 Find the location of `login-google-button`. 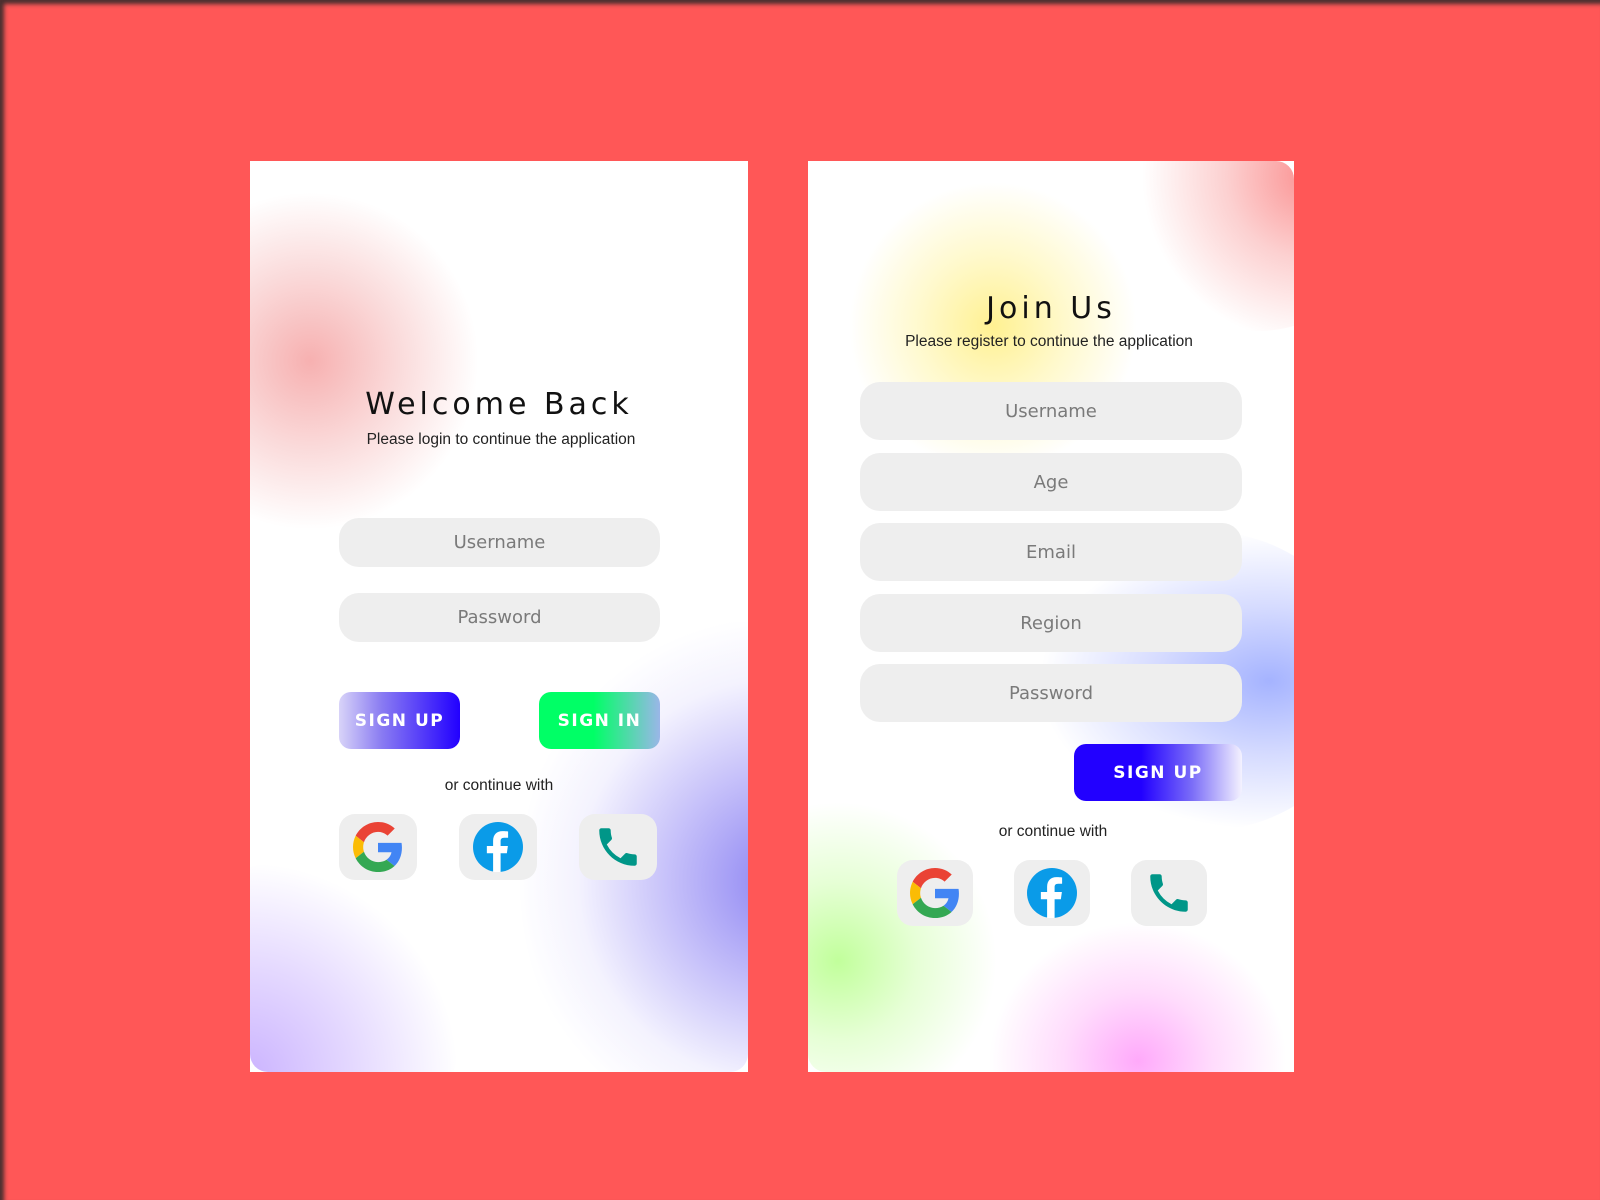

login-google-button is located at coordinates (378, 847).